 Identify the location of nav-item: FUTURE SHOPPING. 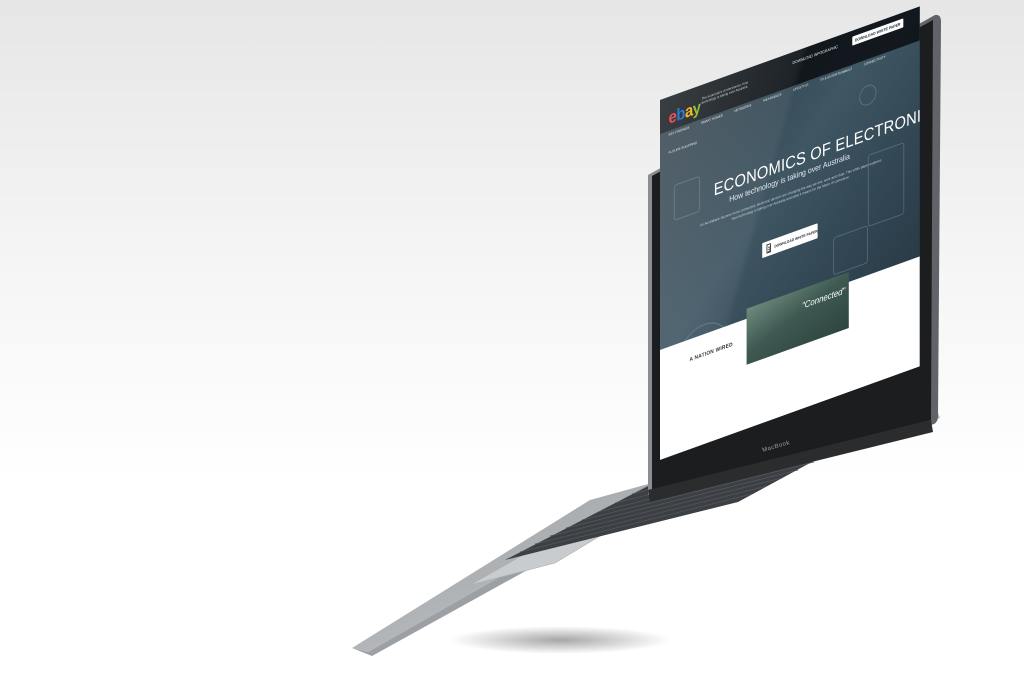
(683, 148).